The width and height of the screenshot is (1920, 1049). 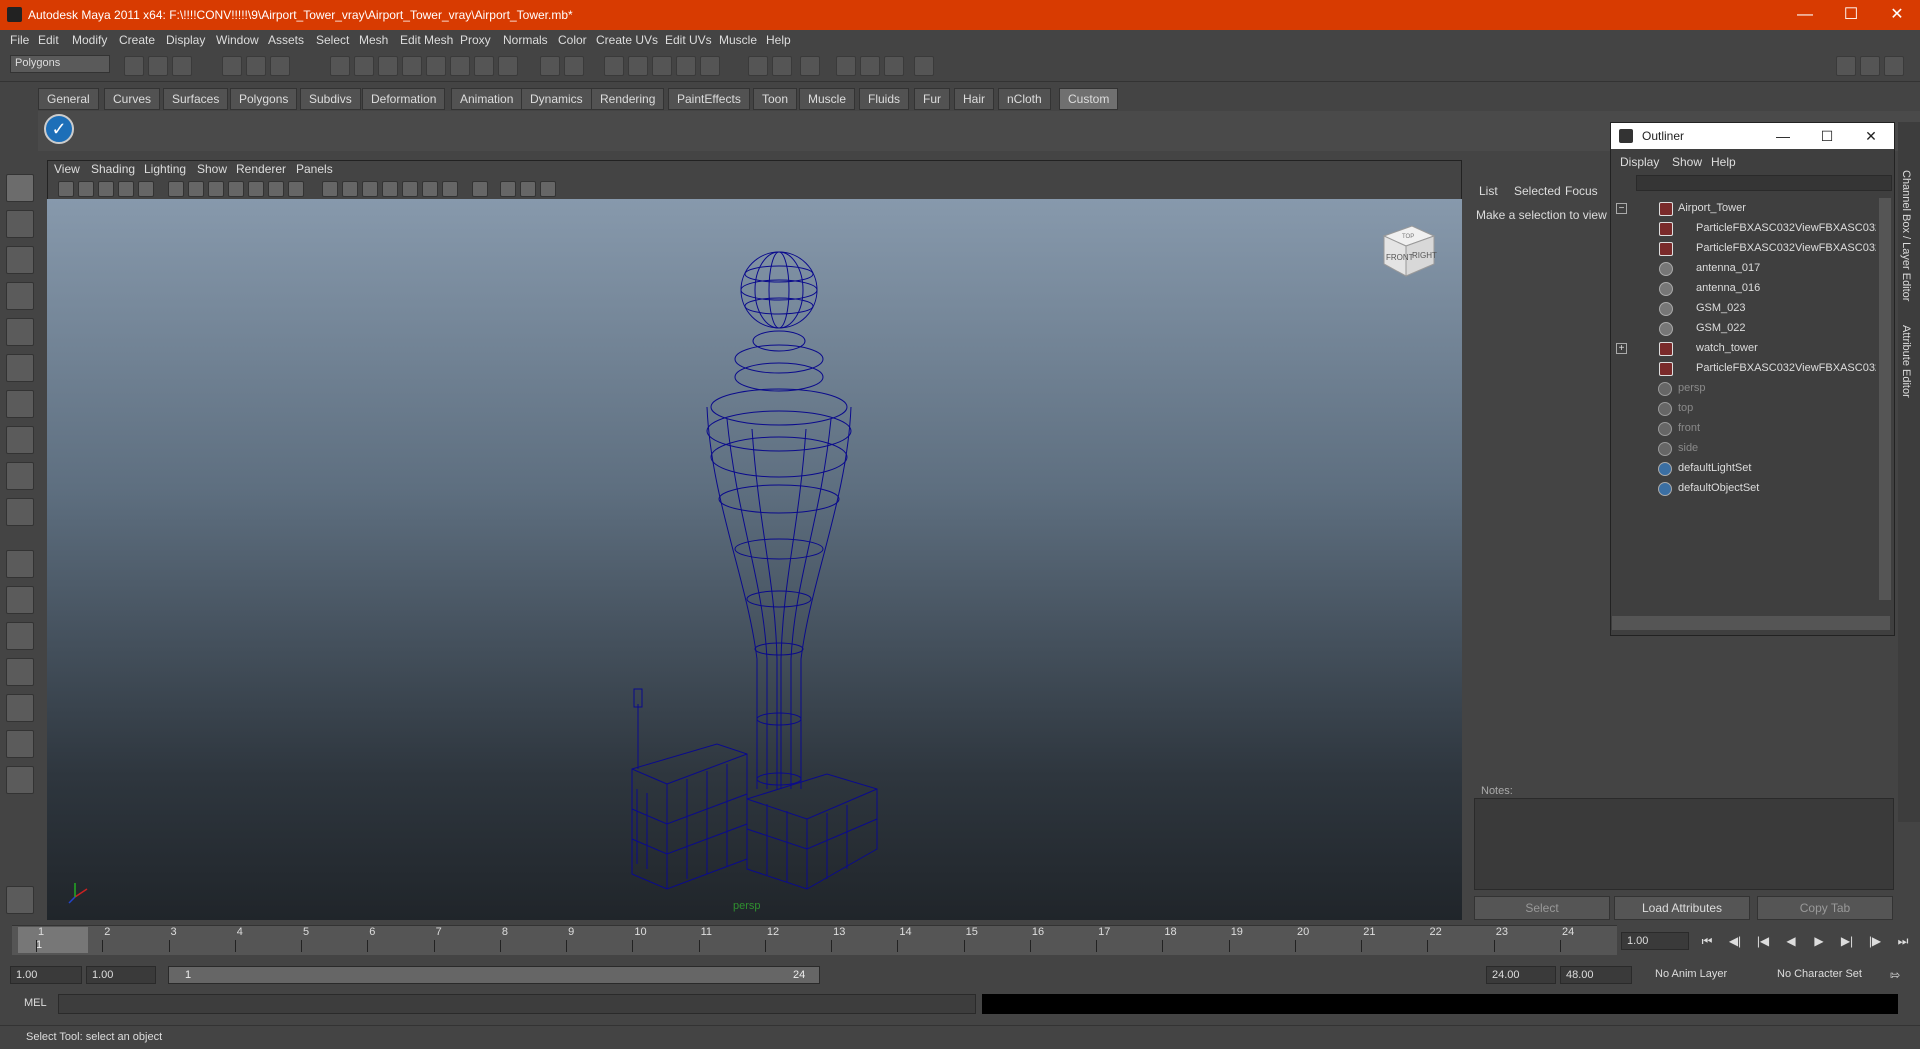 I want to click on channel-box-toggle-icon, so click(x=846, y=66).